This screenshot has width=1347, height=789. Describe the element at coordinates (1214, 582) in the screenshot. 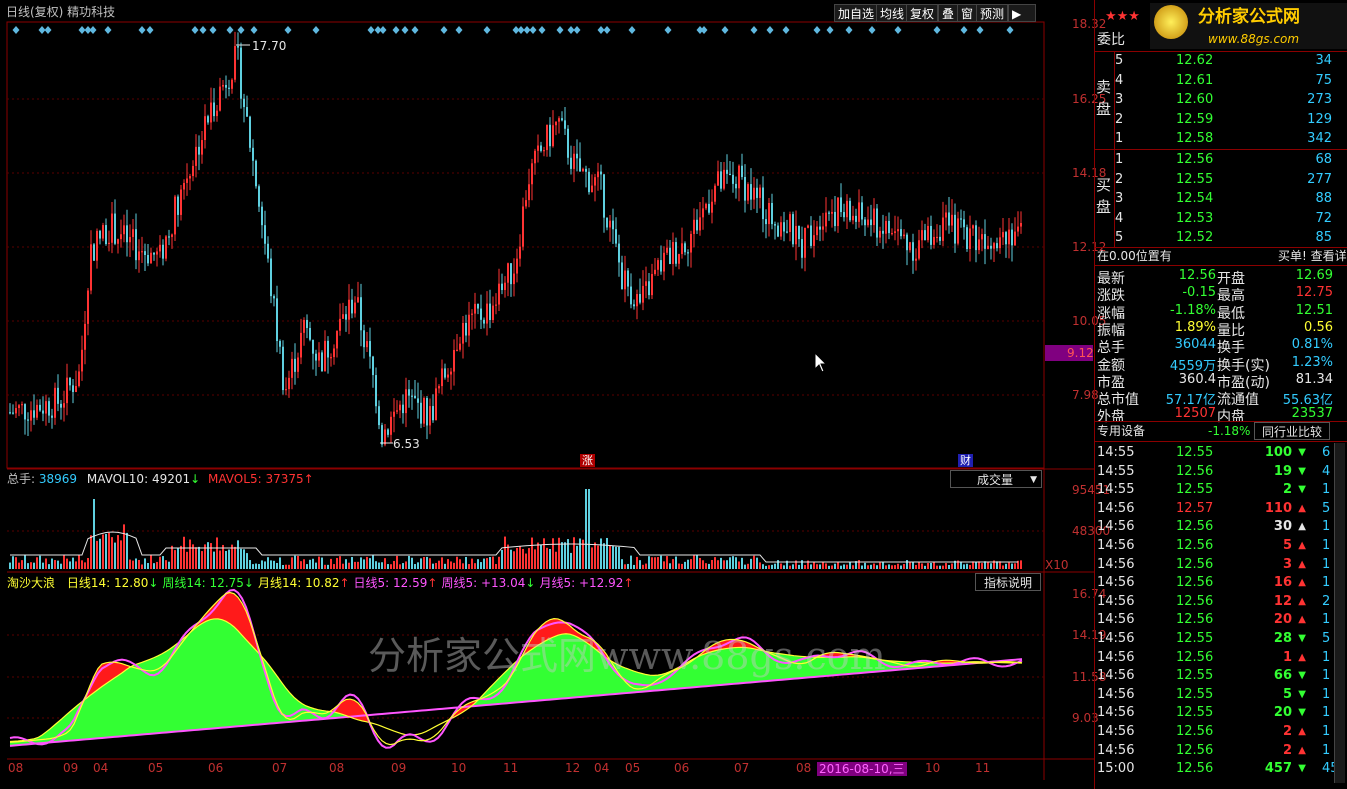

I see `tick-row: 14:56 12.56 16 ▲ 1` at that location.